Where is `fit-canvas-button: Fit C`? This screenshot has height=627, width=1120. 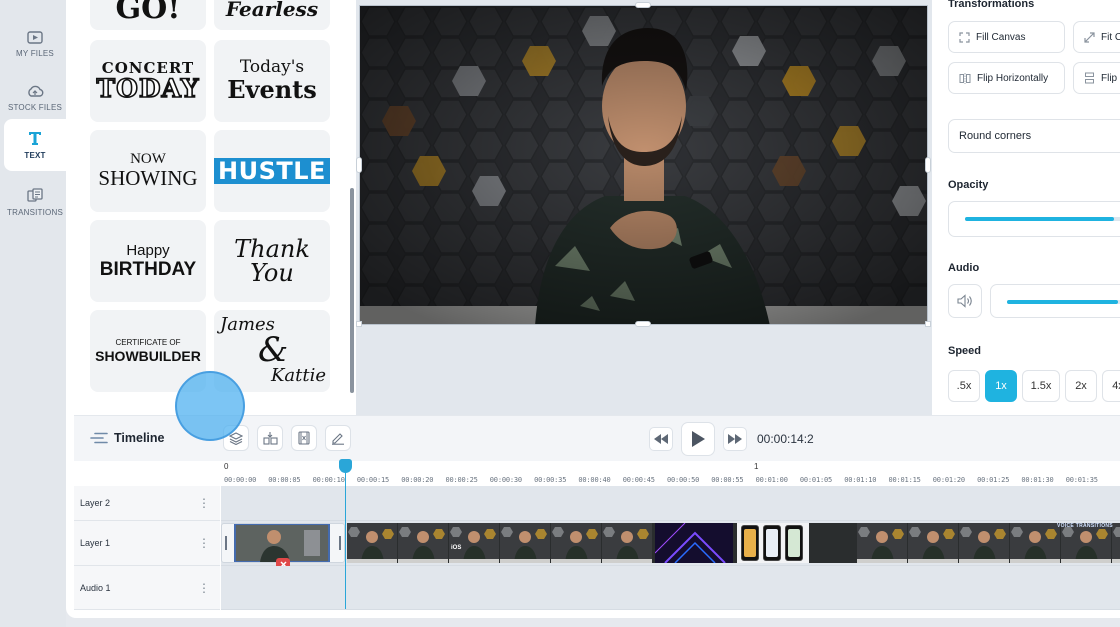
fit-canvas-button: Fit C is located at coordinates (1096, 37).